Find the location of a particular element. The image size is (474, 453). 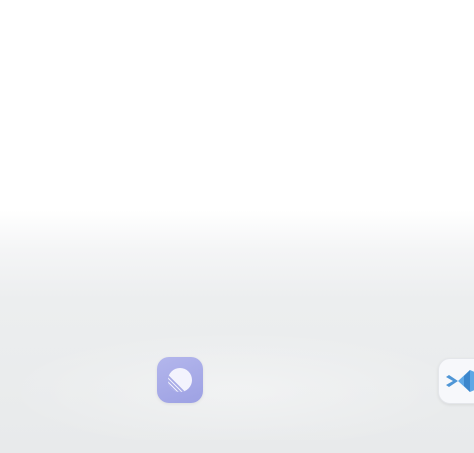

linear-app-icon is located at coordinates (180, 380).